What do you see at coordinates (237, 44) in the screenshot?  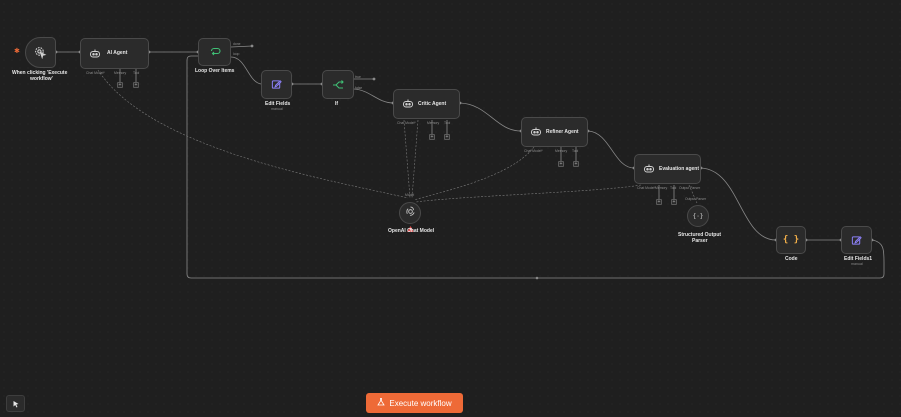 I see `loop-output-done: done` at bounding box center [237, 44].